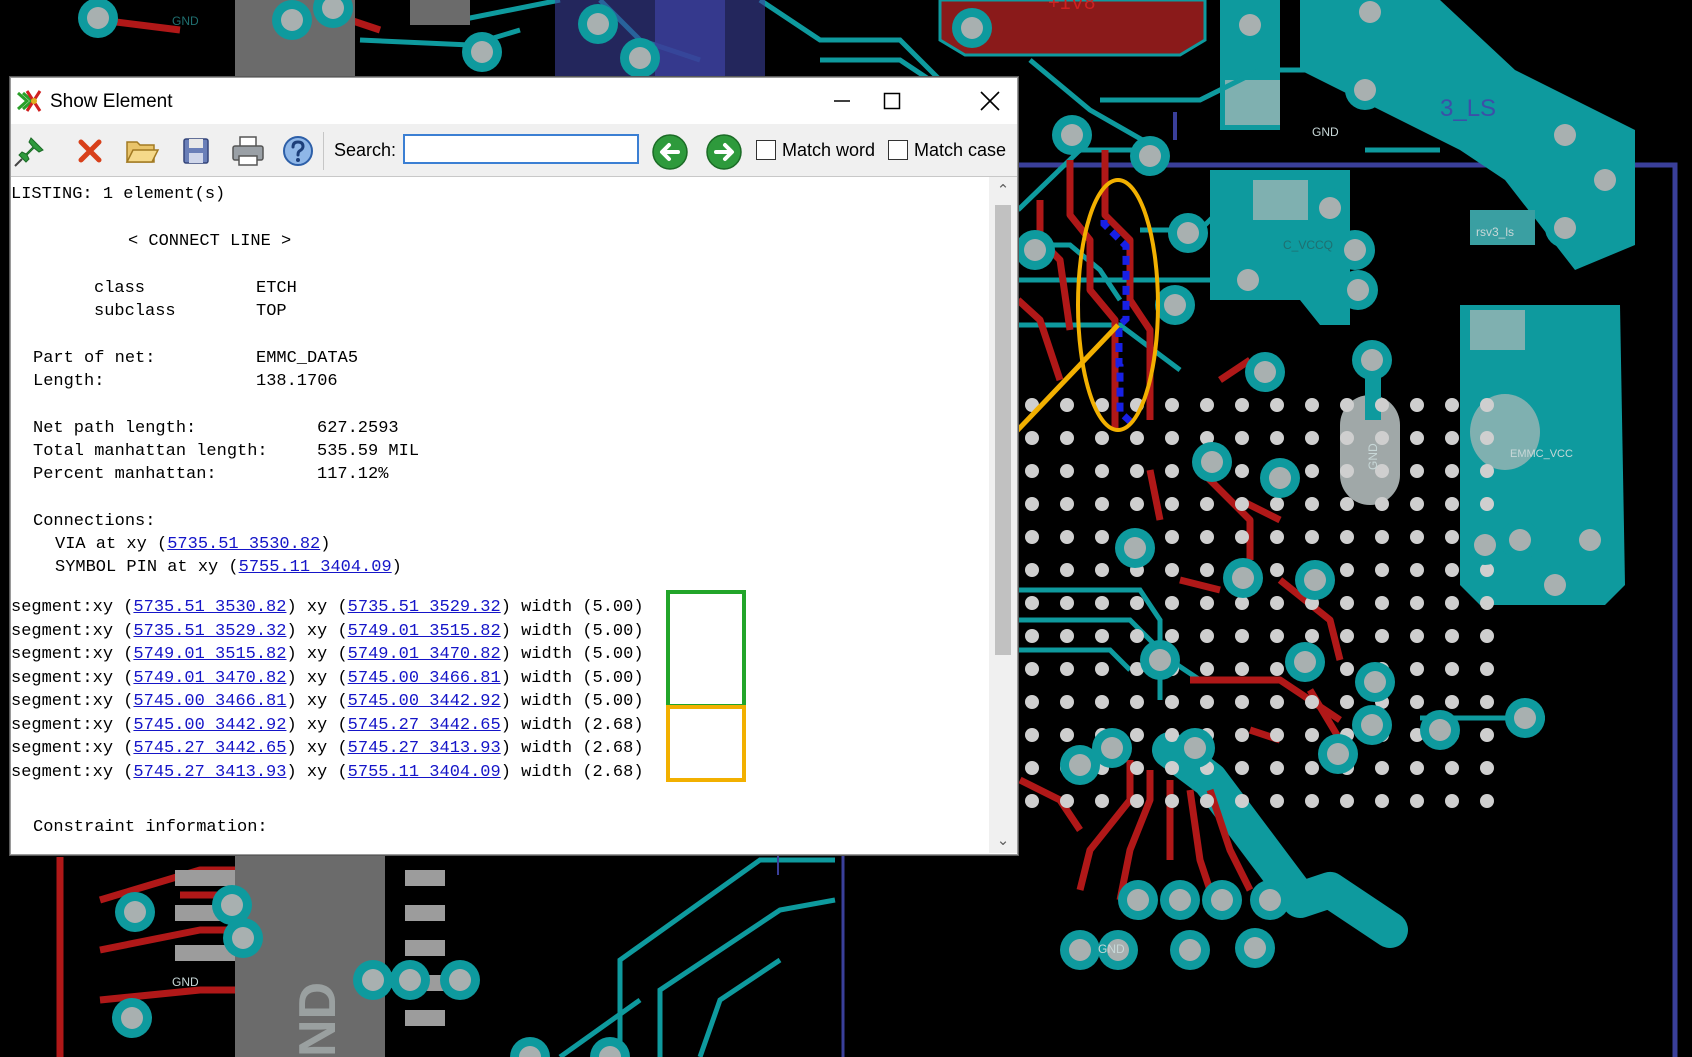 The width and height of the screenshot is (1692, 1057). What do you see at coordinates (209, 772) in the screenshot?
I see `segment-from-link: 5745.27 3413.93` at bounding box center [209, 772].